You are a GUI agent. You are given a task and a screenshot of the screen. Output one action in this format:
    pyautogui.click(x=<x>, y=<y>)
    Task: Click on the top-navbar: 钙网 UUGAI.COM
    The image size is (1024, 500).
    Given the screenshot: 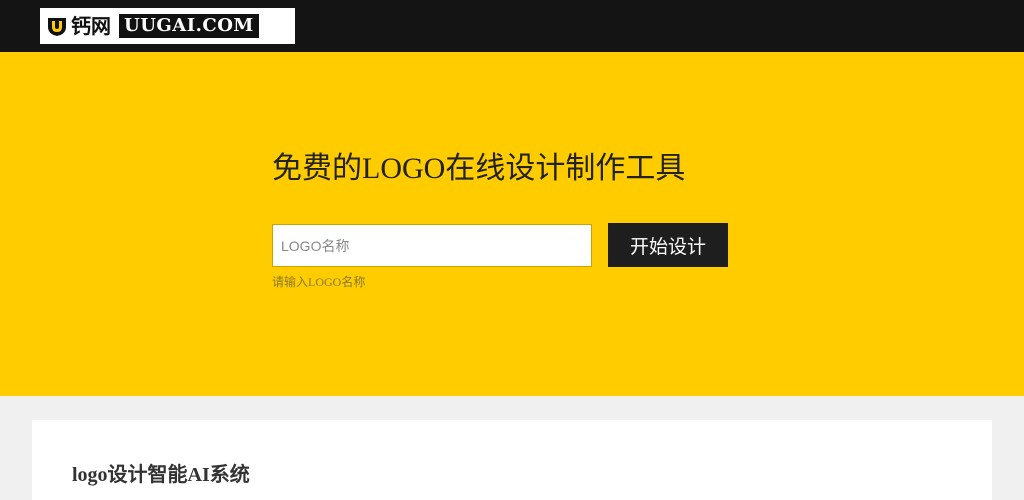 What is the action you would take?
    pyautogui.click(x=512, y=26)
    